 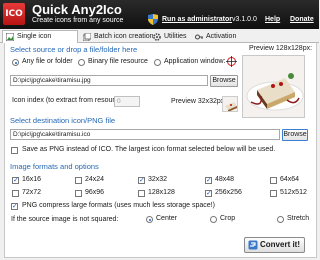 What do you see at coordinates (118, 61) in the screenshot?
I see `radio-binary-resource-label: Binary file resource` at bounding box center [118, 61].